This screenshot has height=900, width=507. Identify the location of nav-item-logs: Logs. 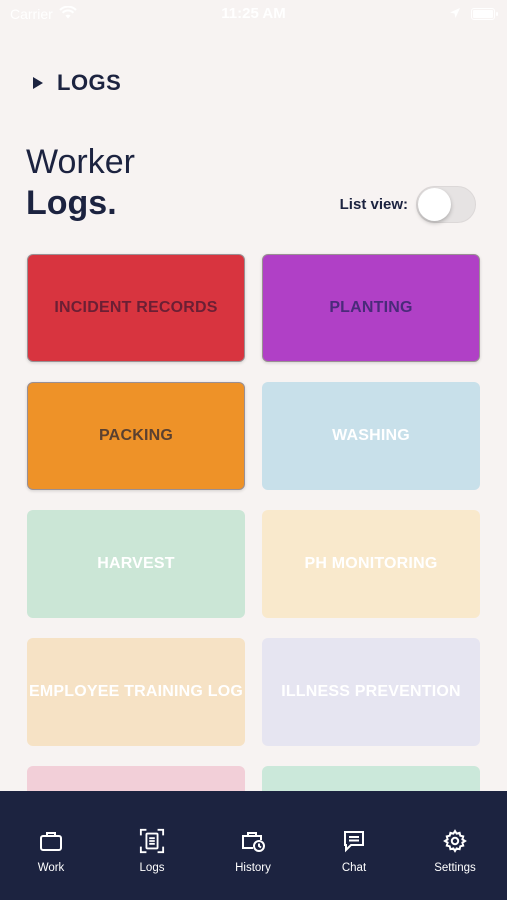
(152, 845).